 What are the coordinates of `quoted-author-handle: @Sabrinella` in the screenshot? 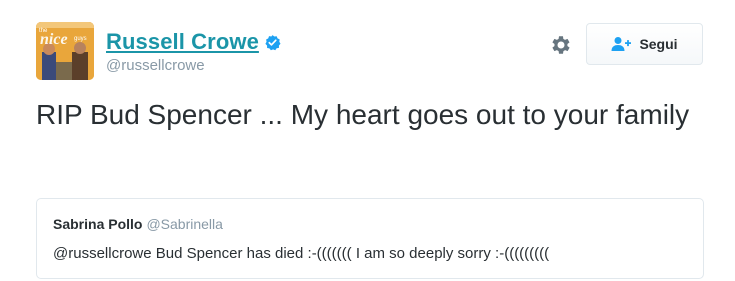 It's located at (184, 224).